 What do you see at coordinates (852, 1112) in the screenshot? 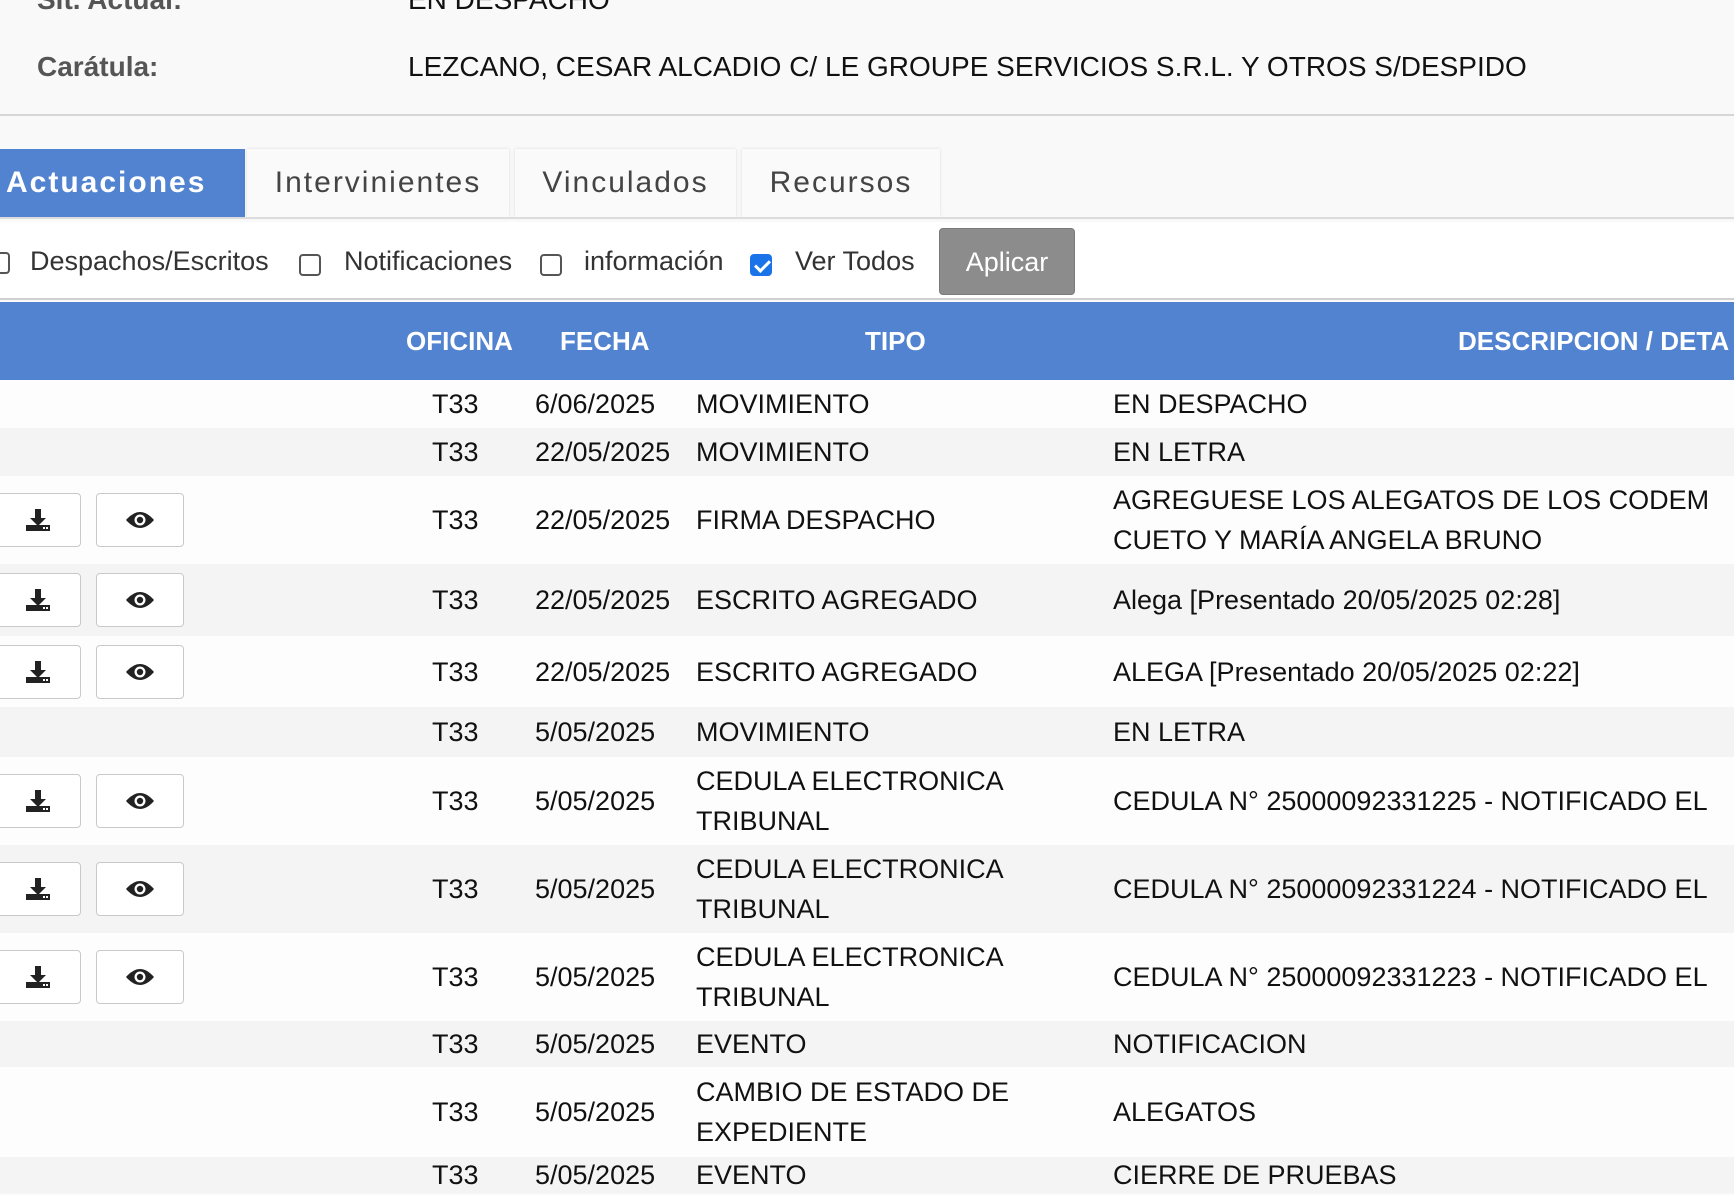
I see `cell-tipo: CAMBIO DE ESTADO DE EXPEDIENTE` at bounding box center [852, 1112].